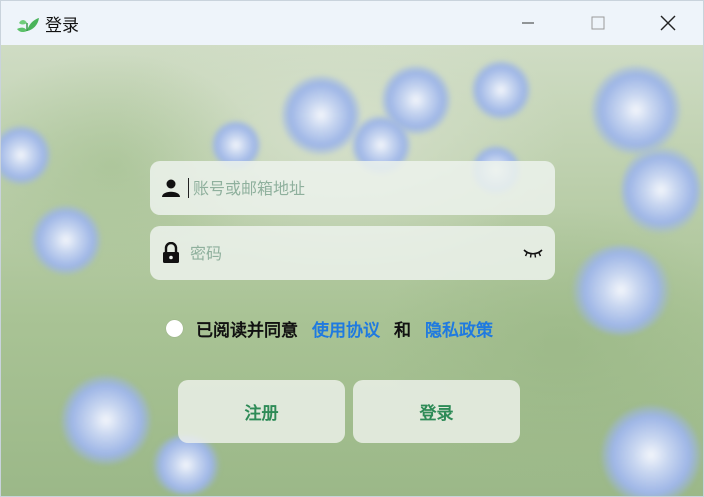 This screenshot has width=704, height=497. I want to click on close-icon, so click(668, 23).